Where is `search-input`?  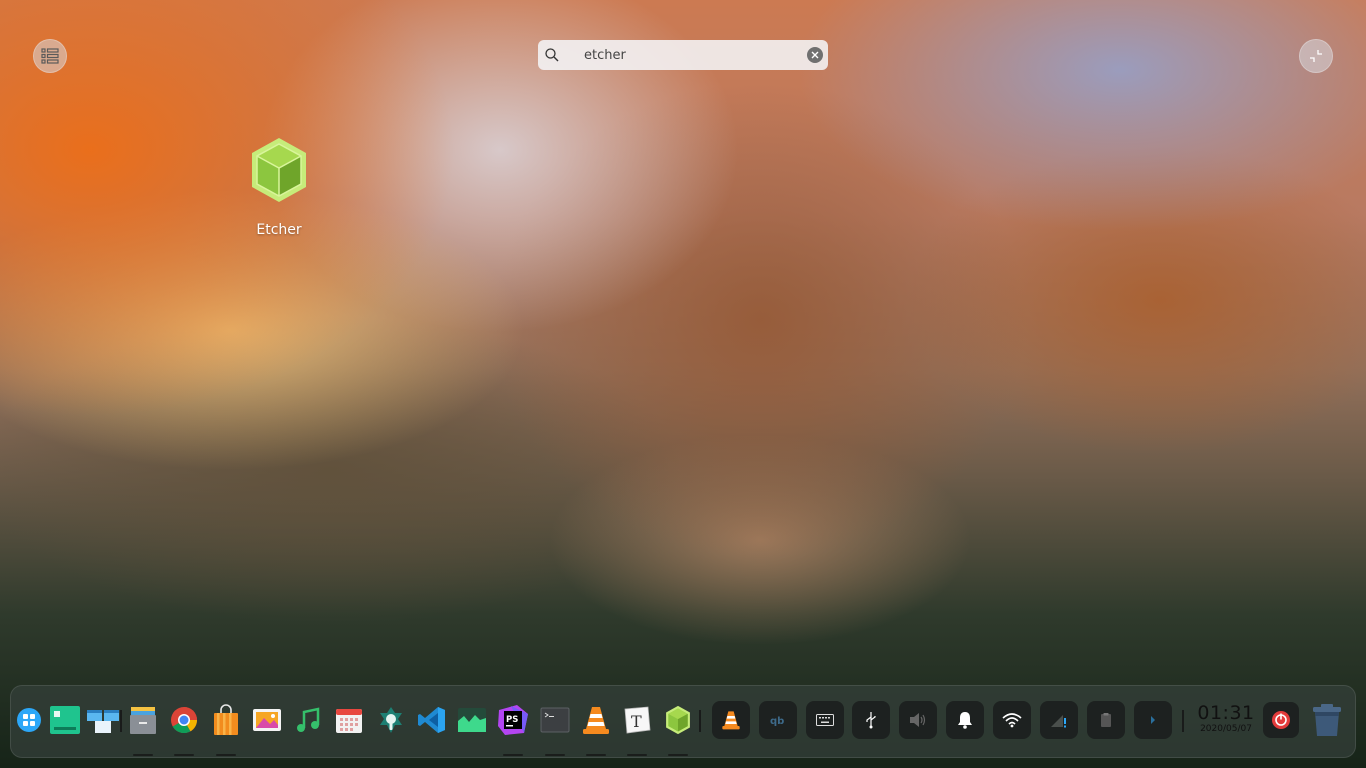
search-input is located at coordinates (694, 55).